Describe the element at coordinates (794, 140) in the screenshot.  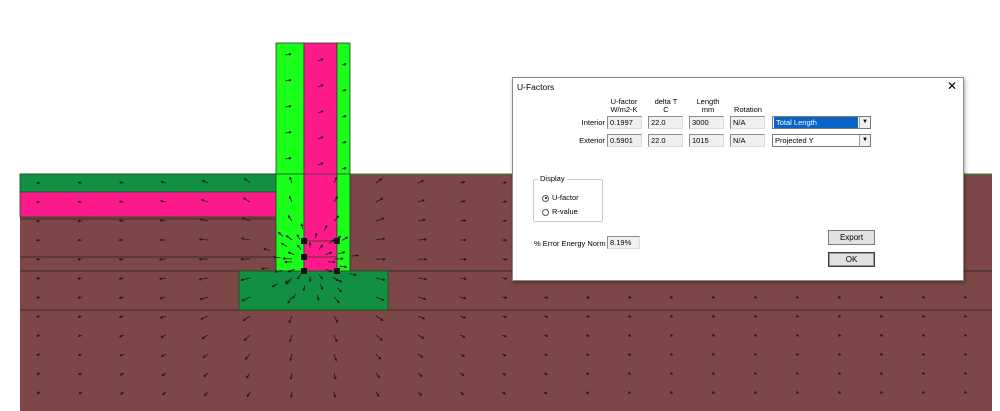
I see `exterior-length-type-value: Projected Y` at that location.